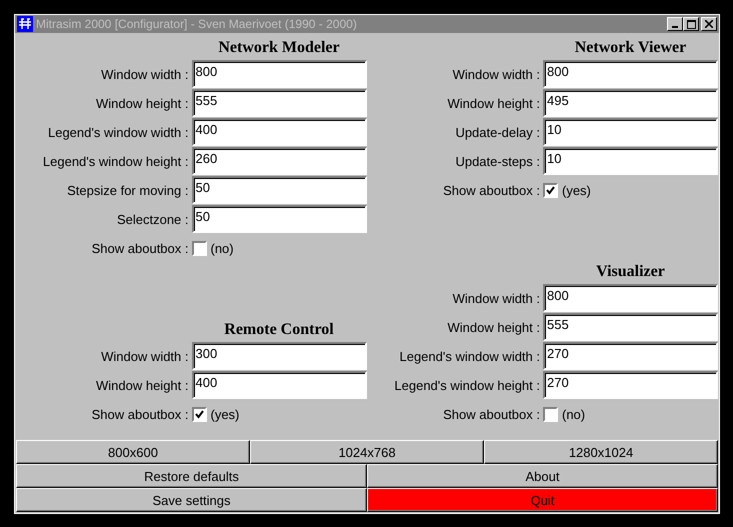 The image size is (733, 527). I want to click on action-button: Restore defaults, so click(191, 476).